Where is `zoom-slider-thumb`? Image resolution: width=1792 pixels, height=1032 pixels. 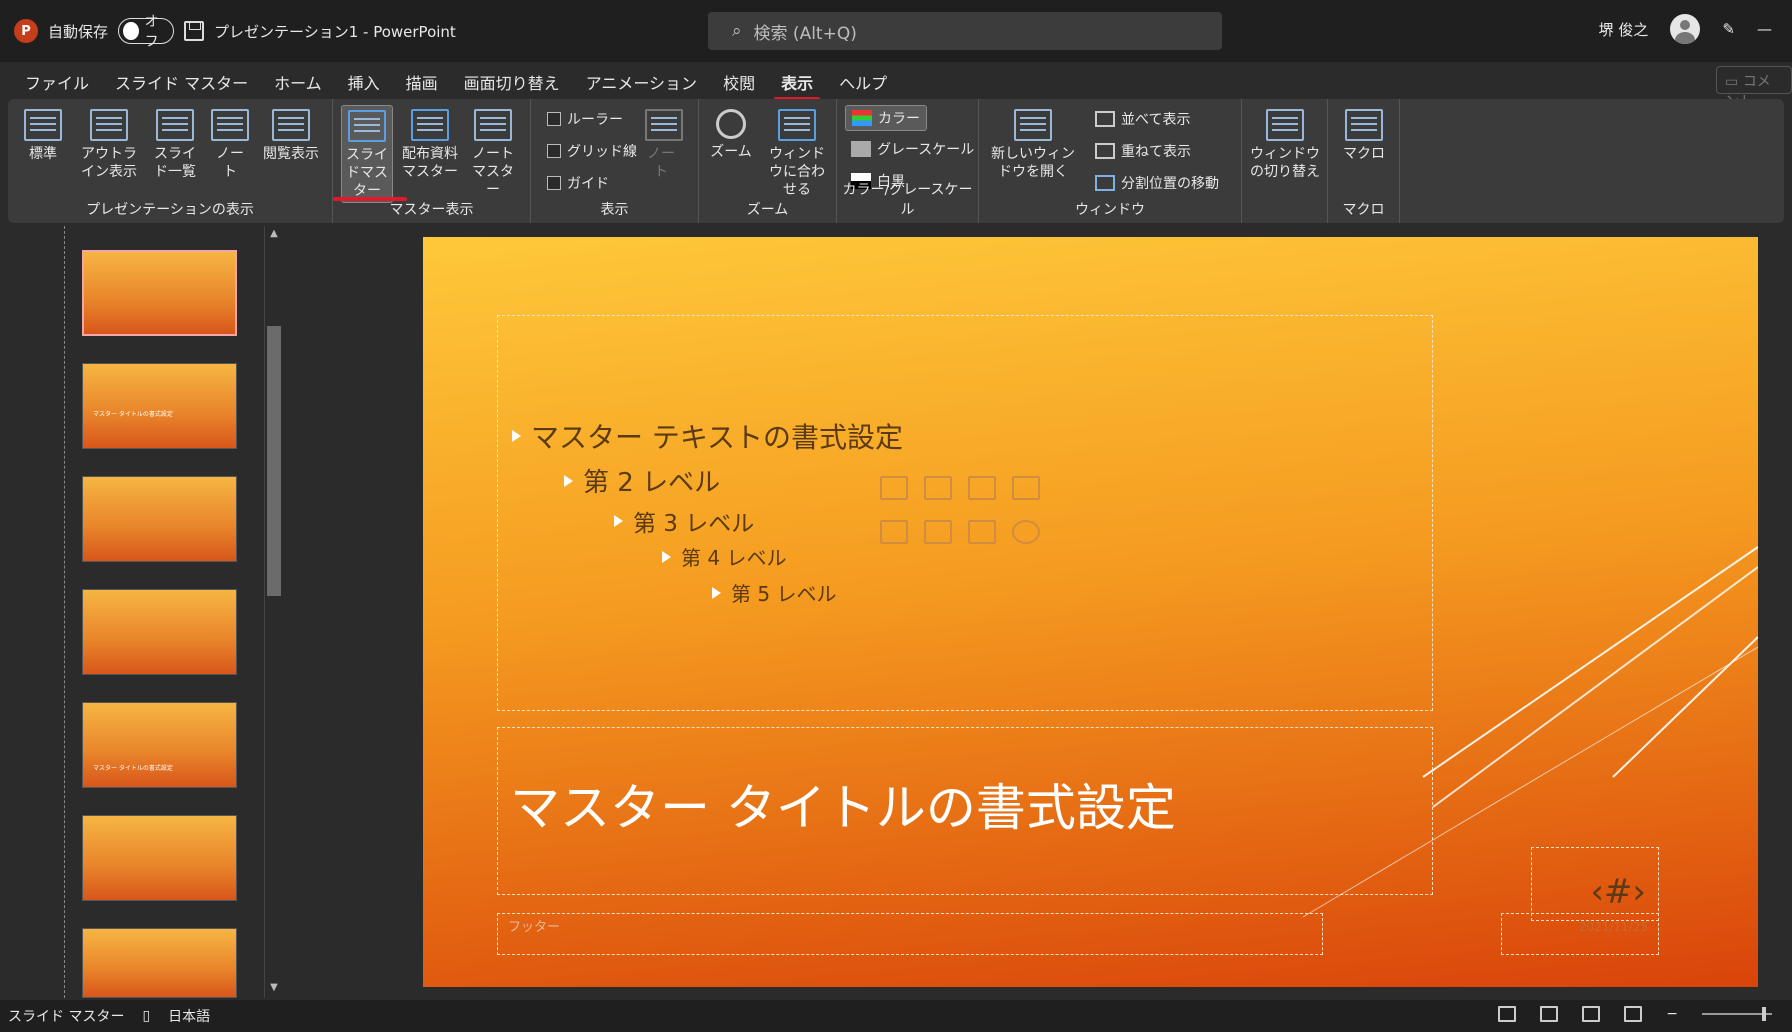 zoom-slider-thumb is located at coordinates (1764, 1014).